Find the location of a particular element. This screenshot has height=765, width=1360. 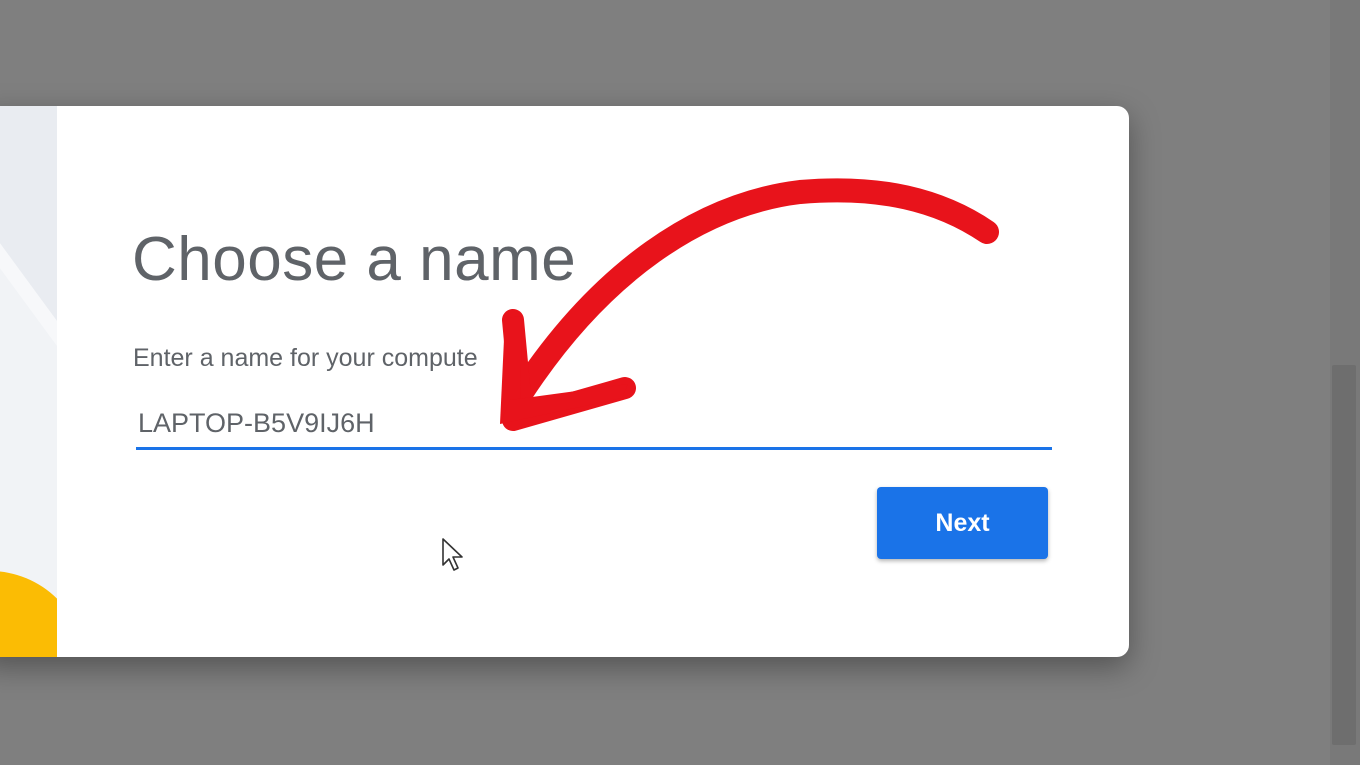

name-prompt-label: Enter a name for your compute is located at coordinates (305, 358).